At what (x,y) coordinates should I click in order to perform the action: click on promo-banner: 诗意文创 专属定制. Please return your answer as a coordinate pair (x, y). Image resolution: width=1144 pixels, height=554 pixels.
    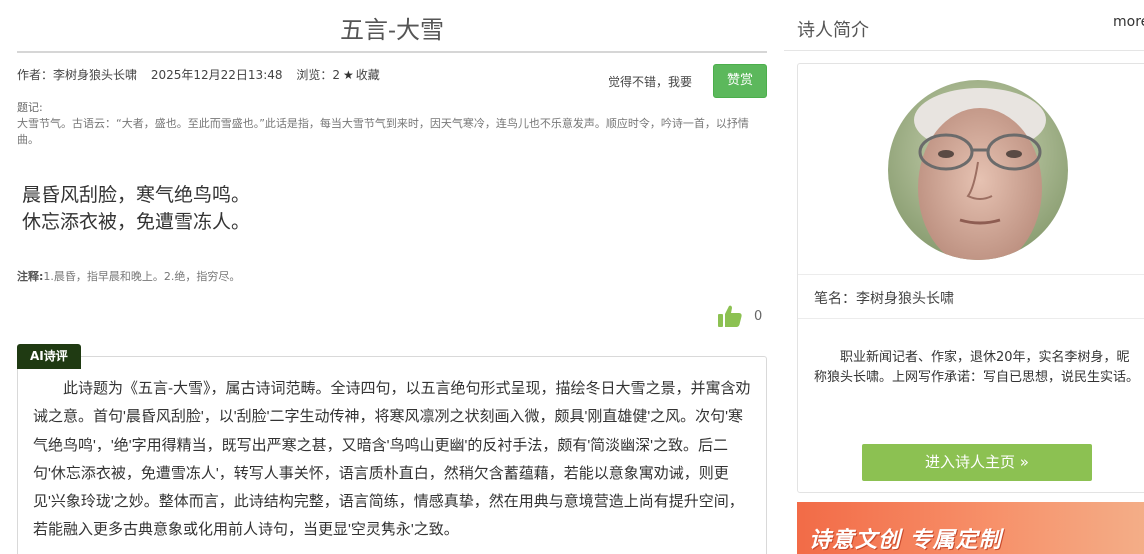
    Looking at the image, I should click on (970, 528).